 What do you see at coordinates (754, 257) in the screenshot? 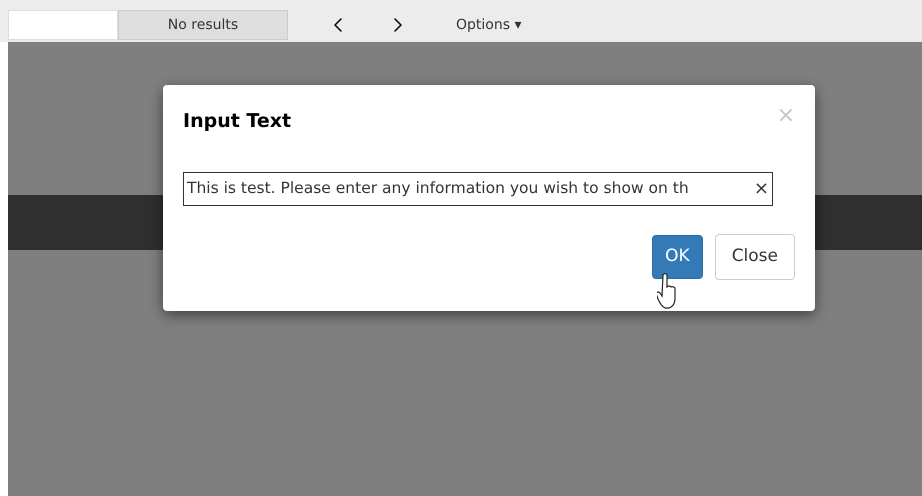
I see `close-button: Close` at bounding box center [754, 257].